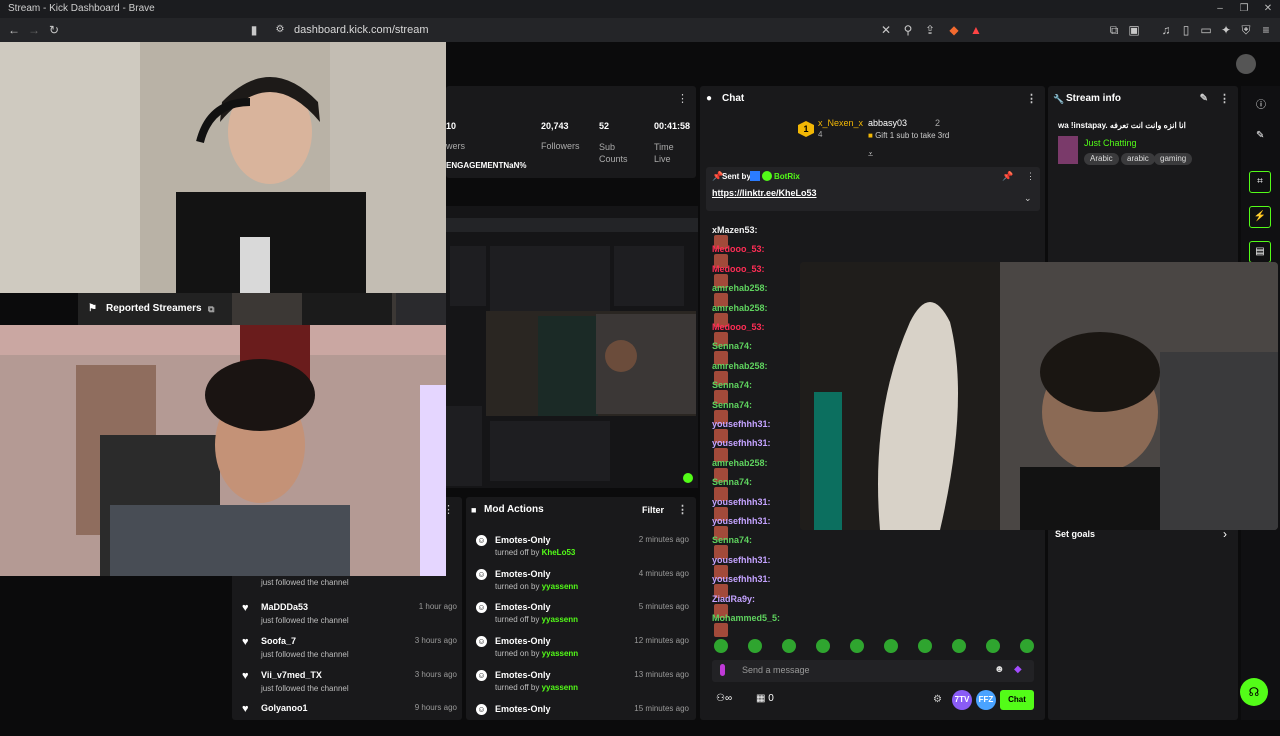 This screenshot has width=1280, height=736. I want to click on follower-name: MaDDDa53, so click(284, 607).